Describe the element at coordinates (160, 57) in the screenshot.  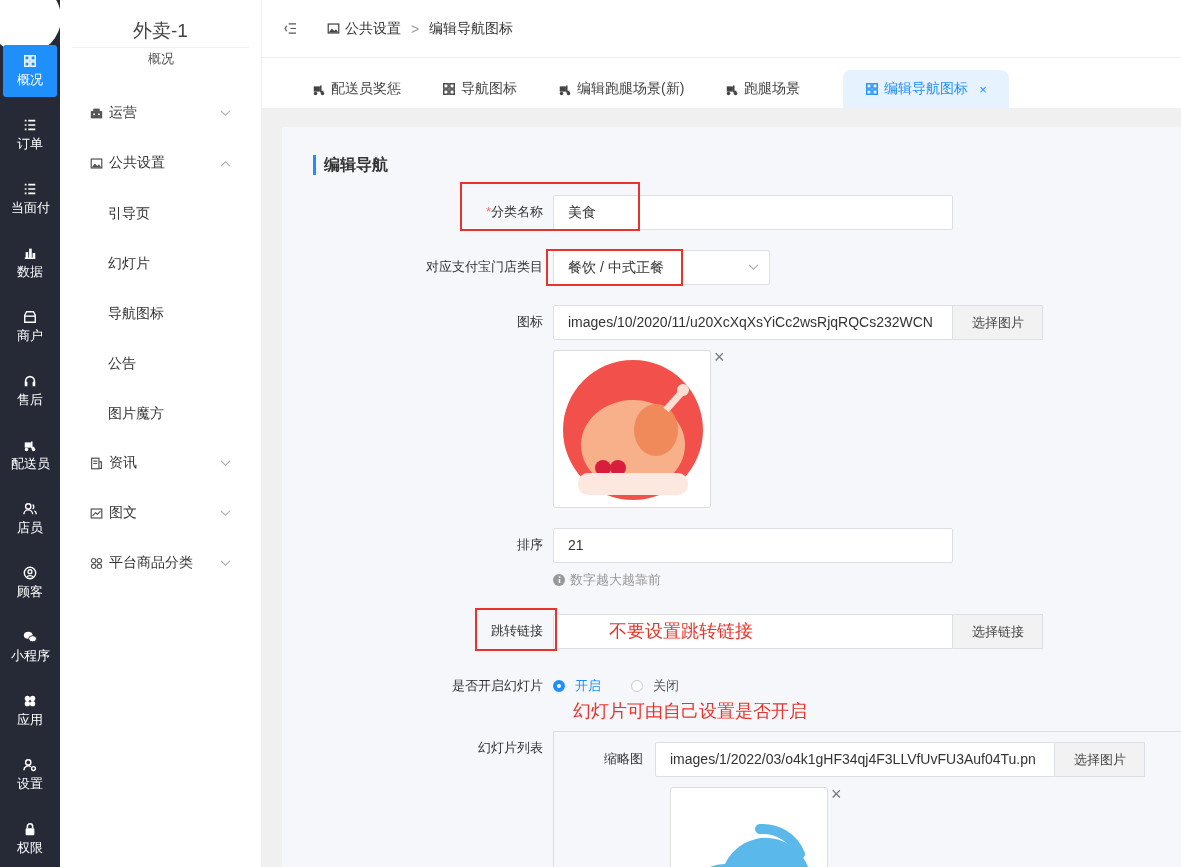
I see `section-subtitle: 概况` at that location.